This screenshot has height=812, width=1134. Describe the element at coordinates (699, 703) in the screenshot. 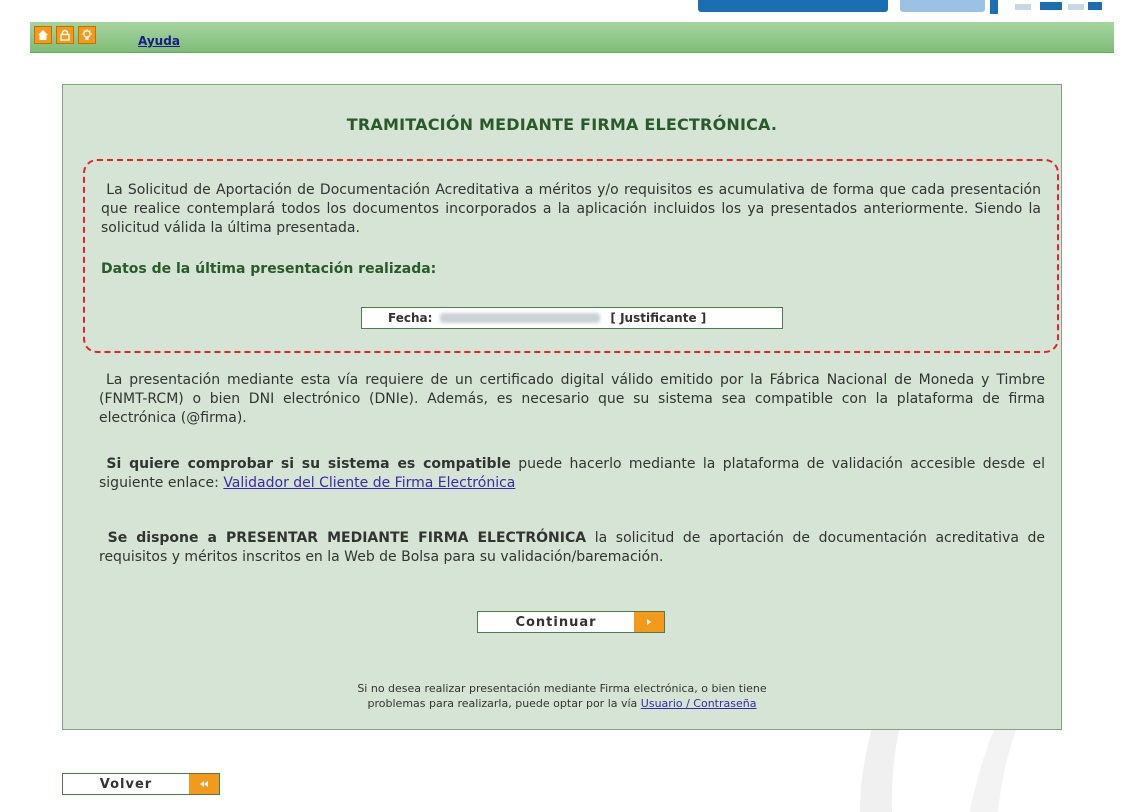

I see `user-password-link: Usuario / Contraseña` at that location.